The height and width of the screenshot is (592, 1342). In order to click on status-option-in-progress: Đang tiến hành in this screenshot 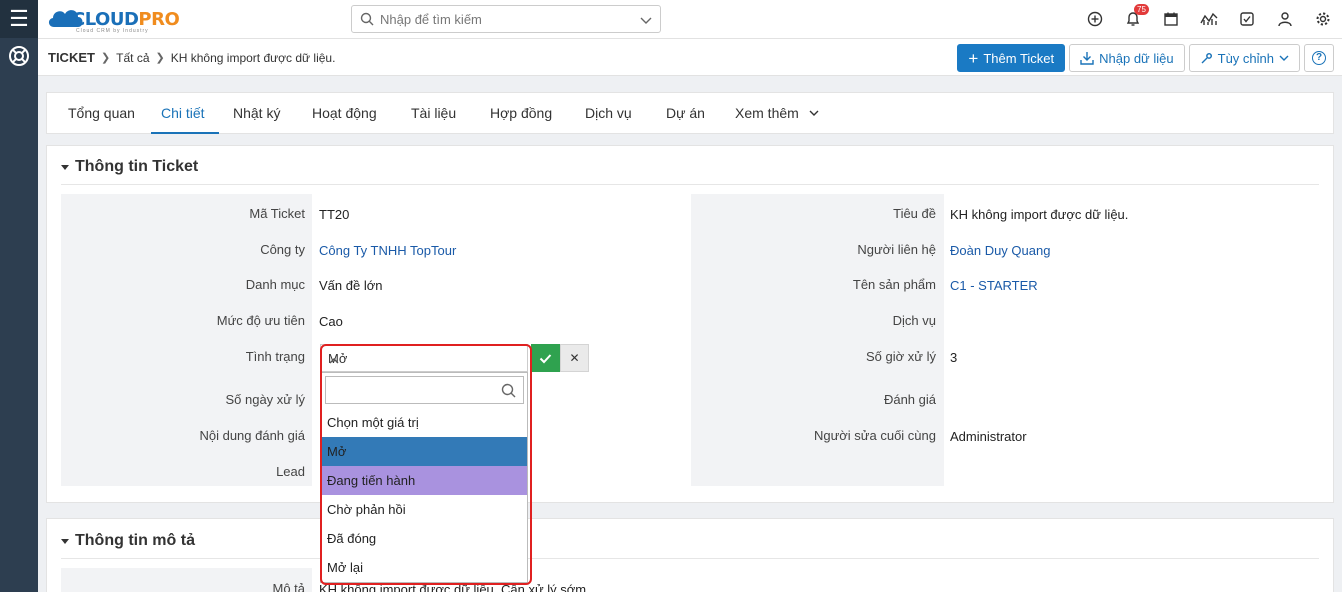, I will do `click(424, 480)`.